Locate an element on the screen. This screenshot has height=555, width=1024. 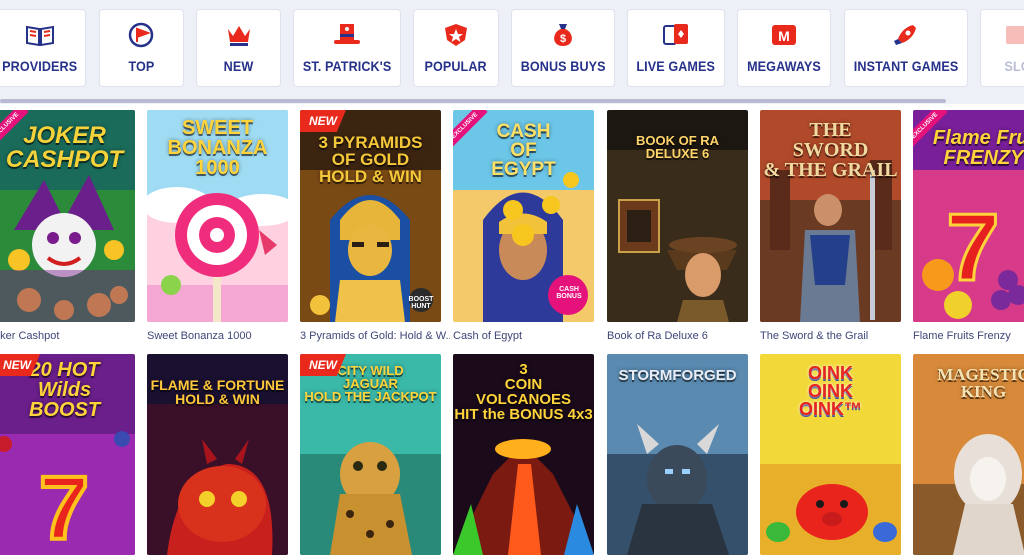
game-art-title: FLAME & FORTUNE HOLD & WIN is located at coordinates (217, 392).